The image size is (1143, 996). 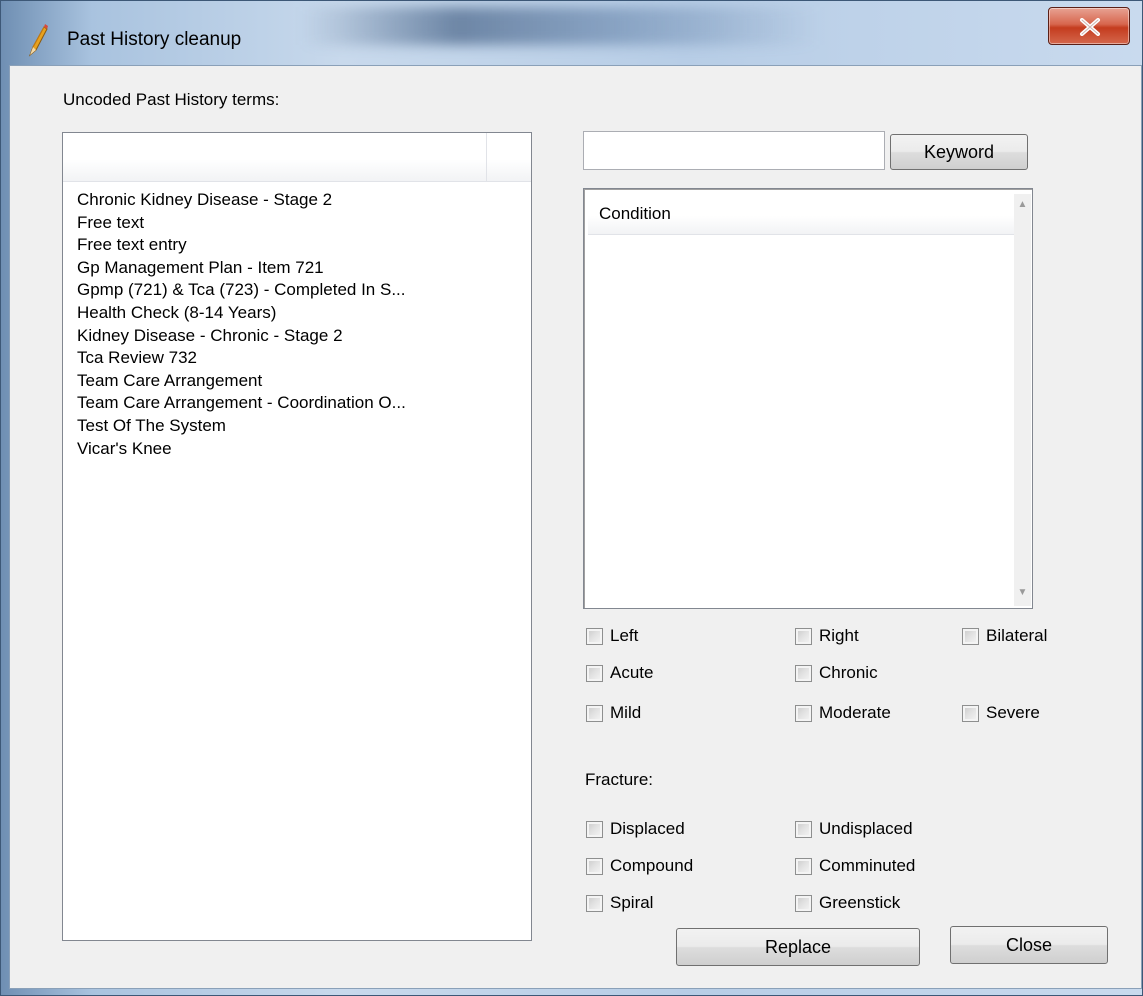 I want to click on list-item: Team Care Arrangement, so click(x=241, y=381).